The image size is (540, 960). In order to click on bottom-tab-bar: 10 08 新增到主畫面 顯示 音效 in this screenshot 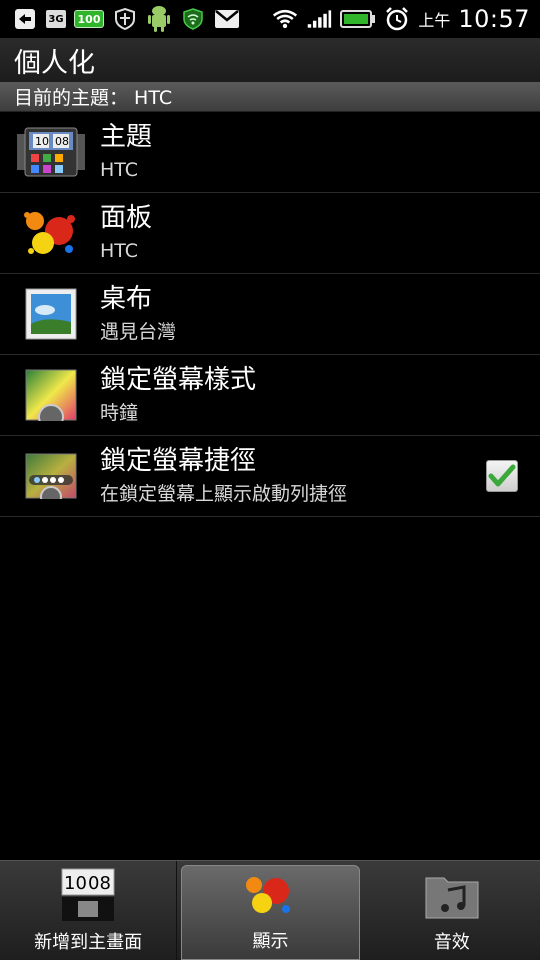, I will do `click(270, 910)`.